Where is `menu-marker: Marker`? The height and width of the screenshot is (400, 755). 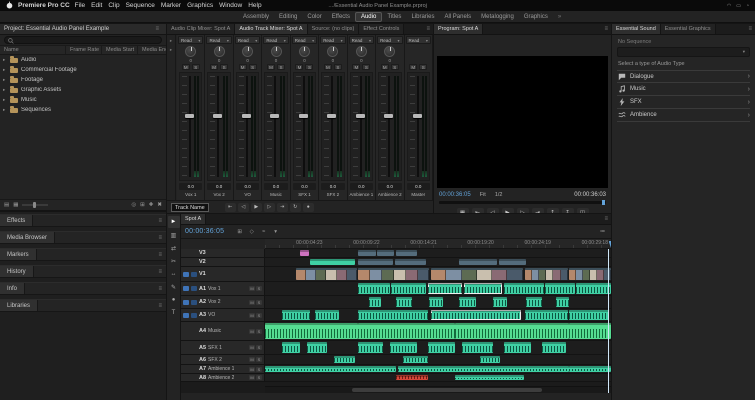 menu-marker: Marker is located at coordinates (171, 5).